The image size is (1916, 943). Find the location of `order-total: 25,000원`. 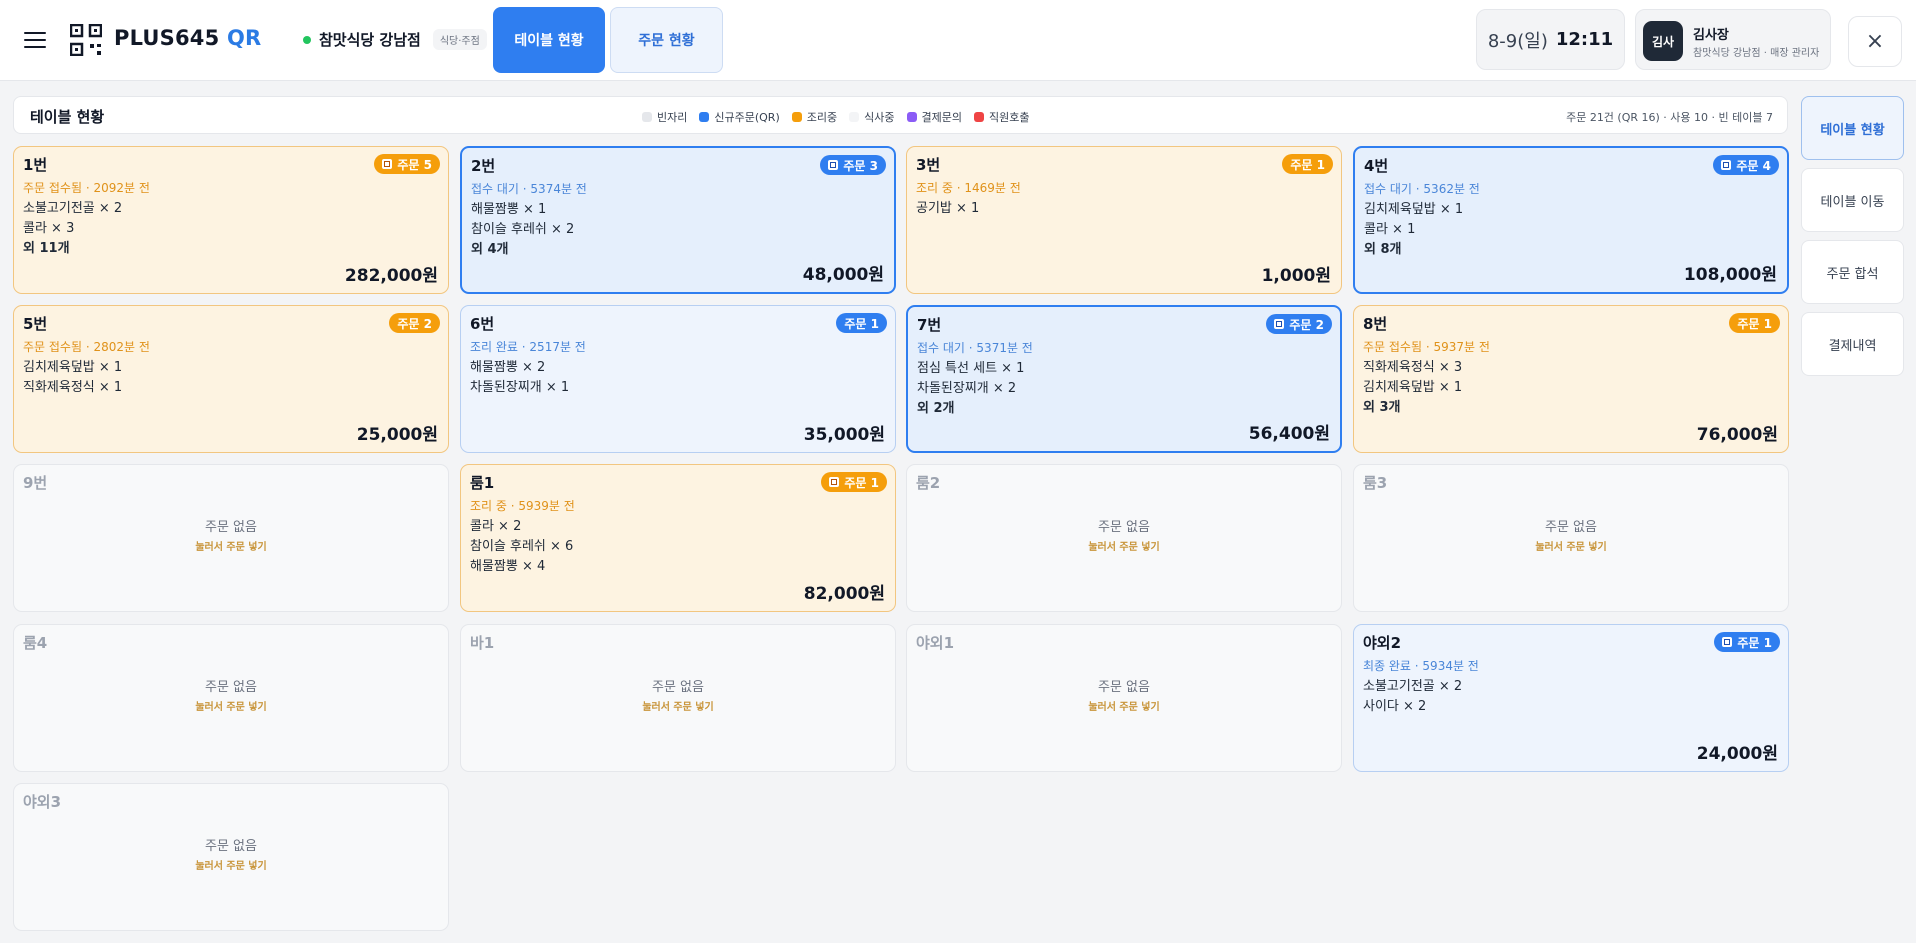

order-total: 25,000원 is located at coordinates (397, 435).